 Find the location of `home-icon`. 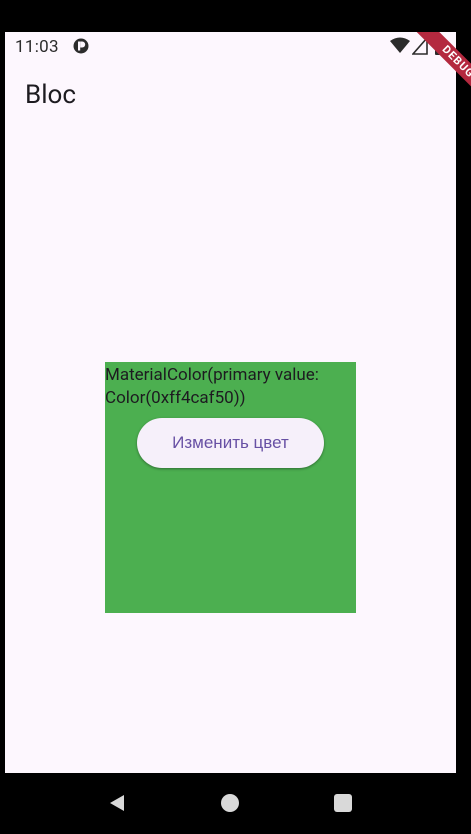

home-icon is located at coordinates (230, 803).